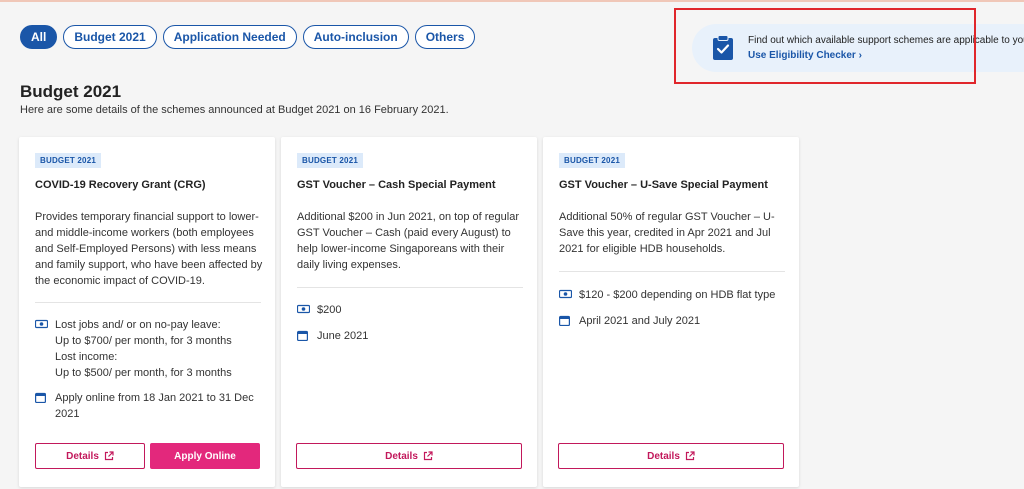 The image size is (1024, 489). I want to click on filter-budget-2021: Budget 2021, so click(110, 37).